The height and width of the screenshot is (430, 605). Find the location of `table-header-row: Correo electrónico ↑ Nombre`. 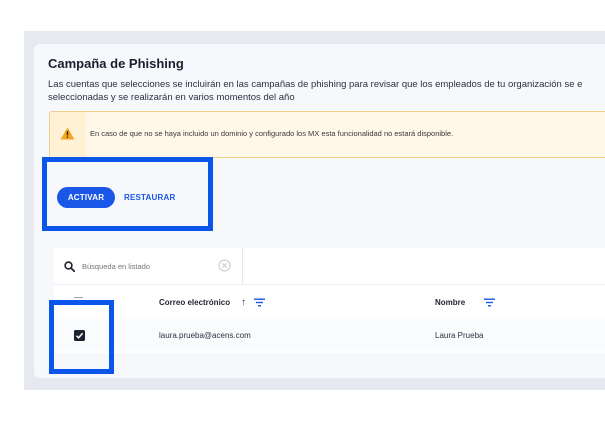

table-header-row: Correo electrónico ↑ Nombre is located at coordinates (329, 302).